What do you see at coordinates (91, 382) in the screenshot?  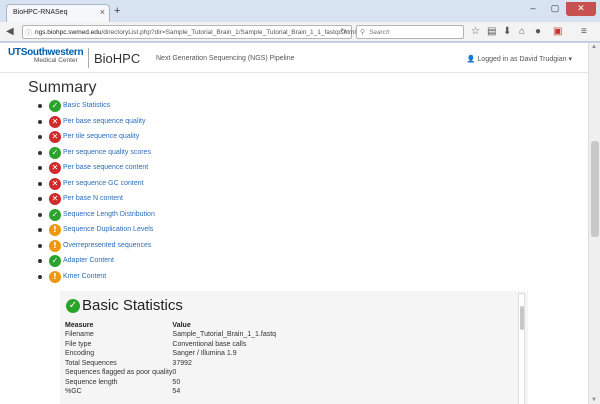 I see `cell-measure: Sequence length` at bounding box center [91, 382].